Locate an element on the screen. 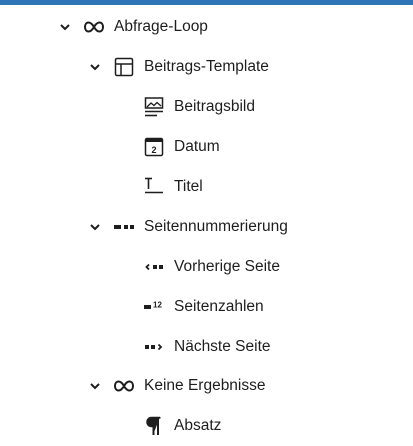 This screenshot has width=413, height=446. list-item-label: Nächste Seite is located at coordinates (222, 346).